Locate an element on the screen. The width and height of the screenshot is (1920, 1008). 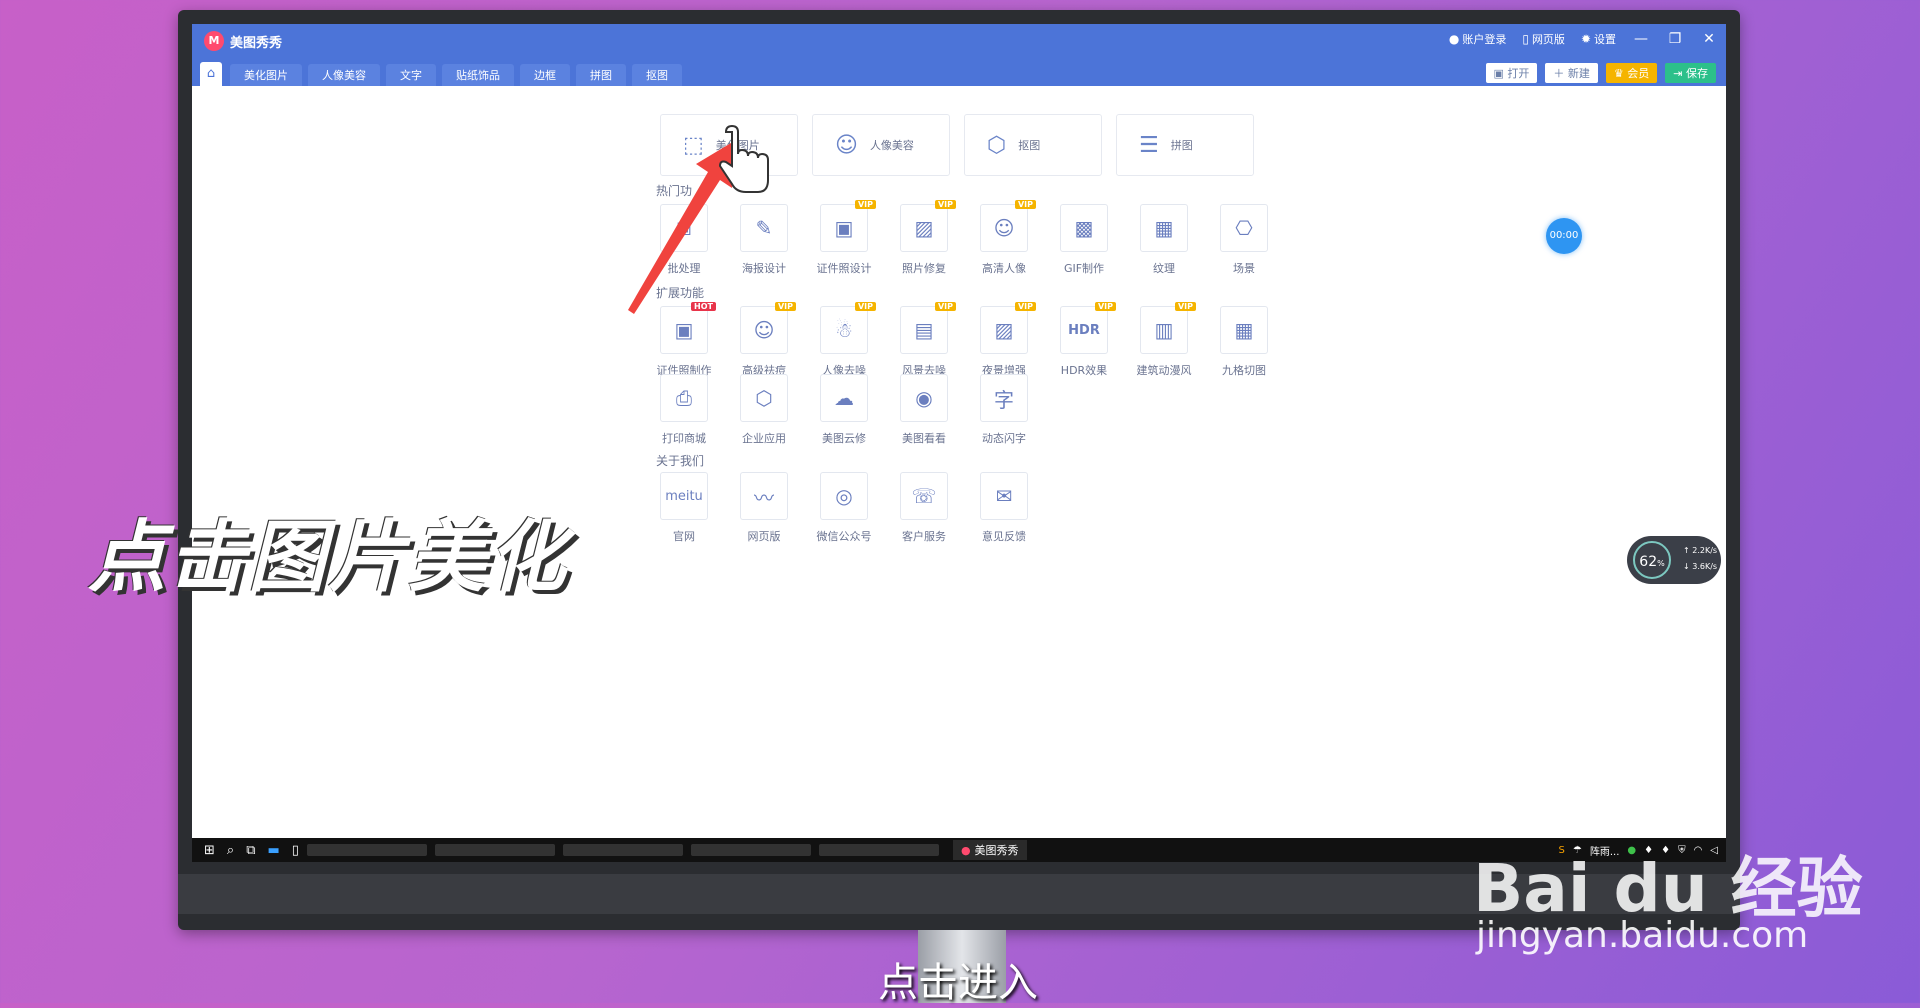
web-version-icon: 〰 is located at coordinates (764, 496).